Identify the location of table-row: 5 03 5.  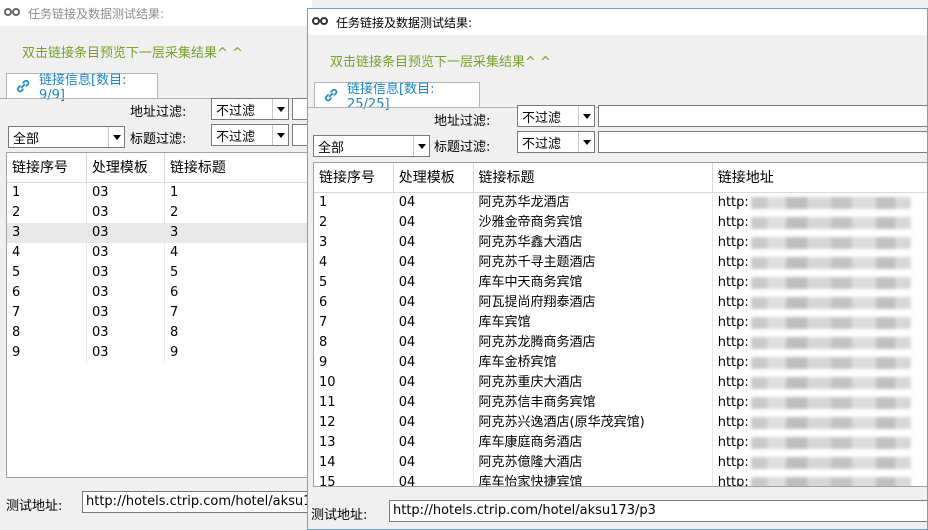
(159, 273).